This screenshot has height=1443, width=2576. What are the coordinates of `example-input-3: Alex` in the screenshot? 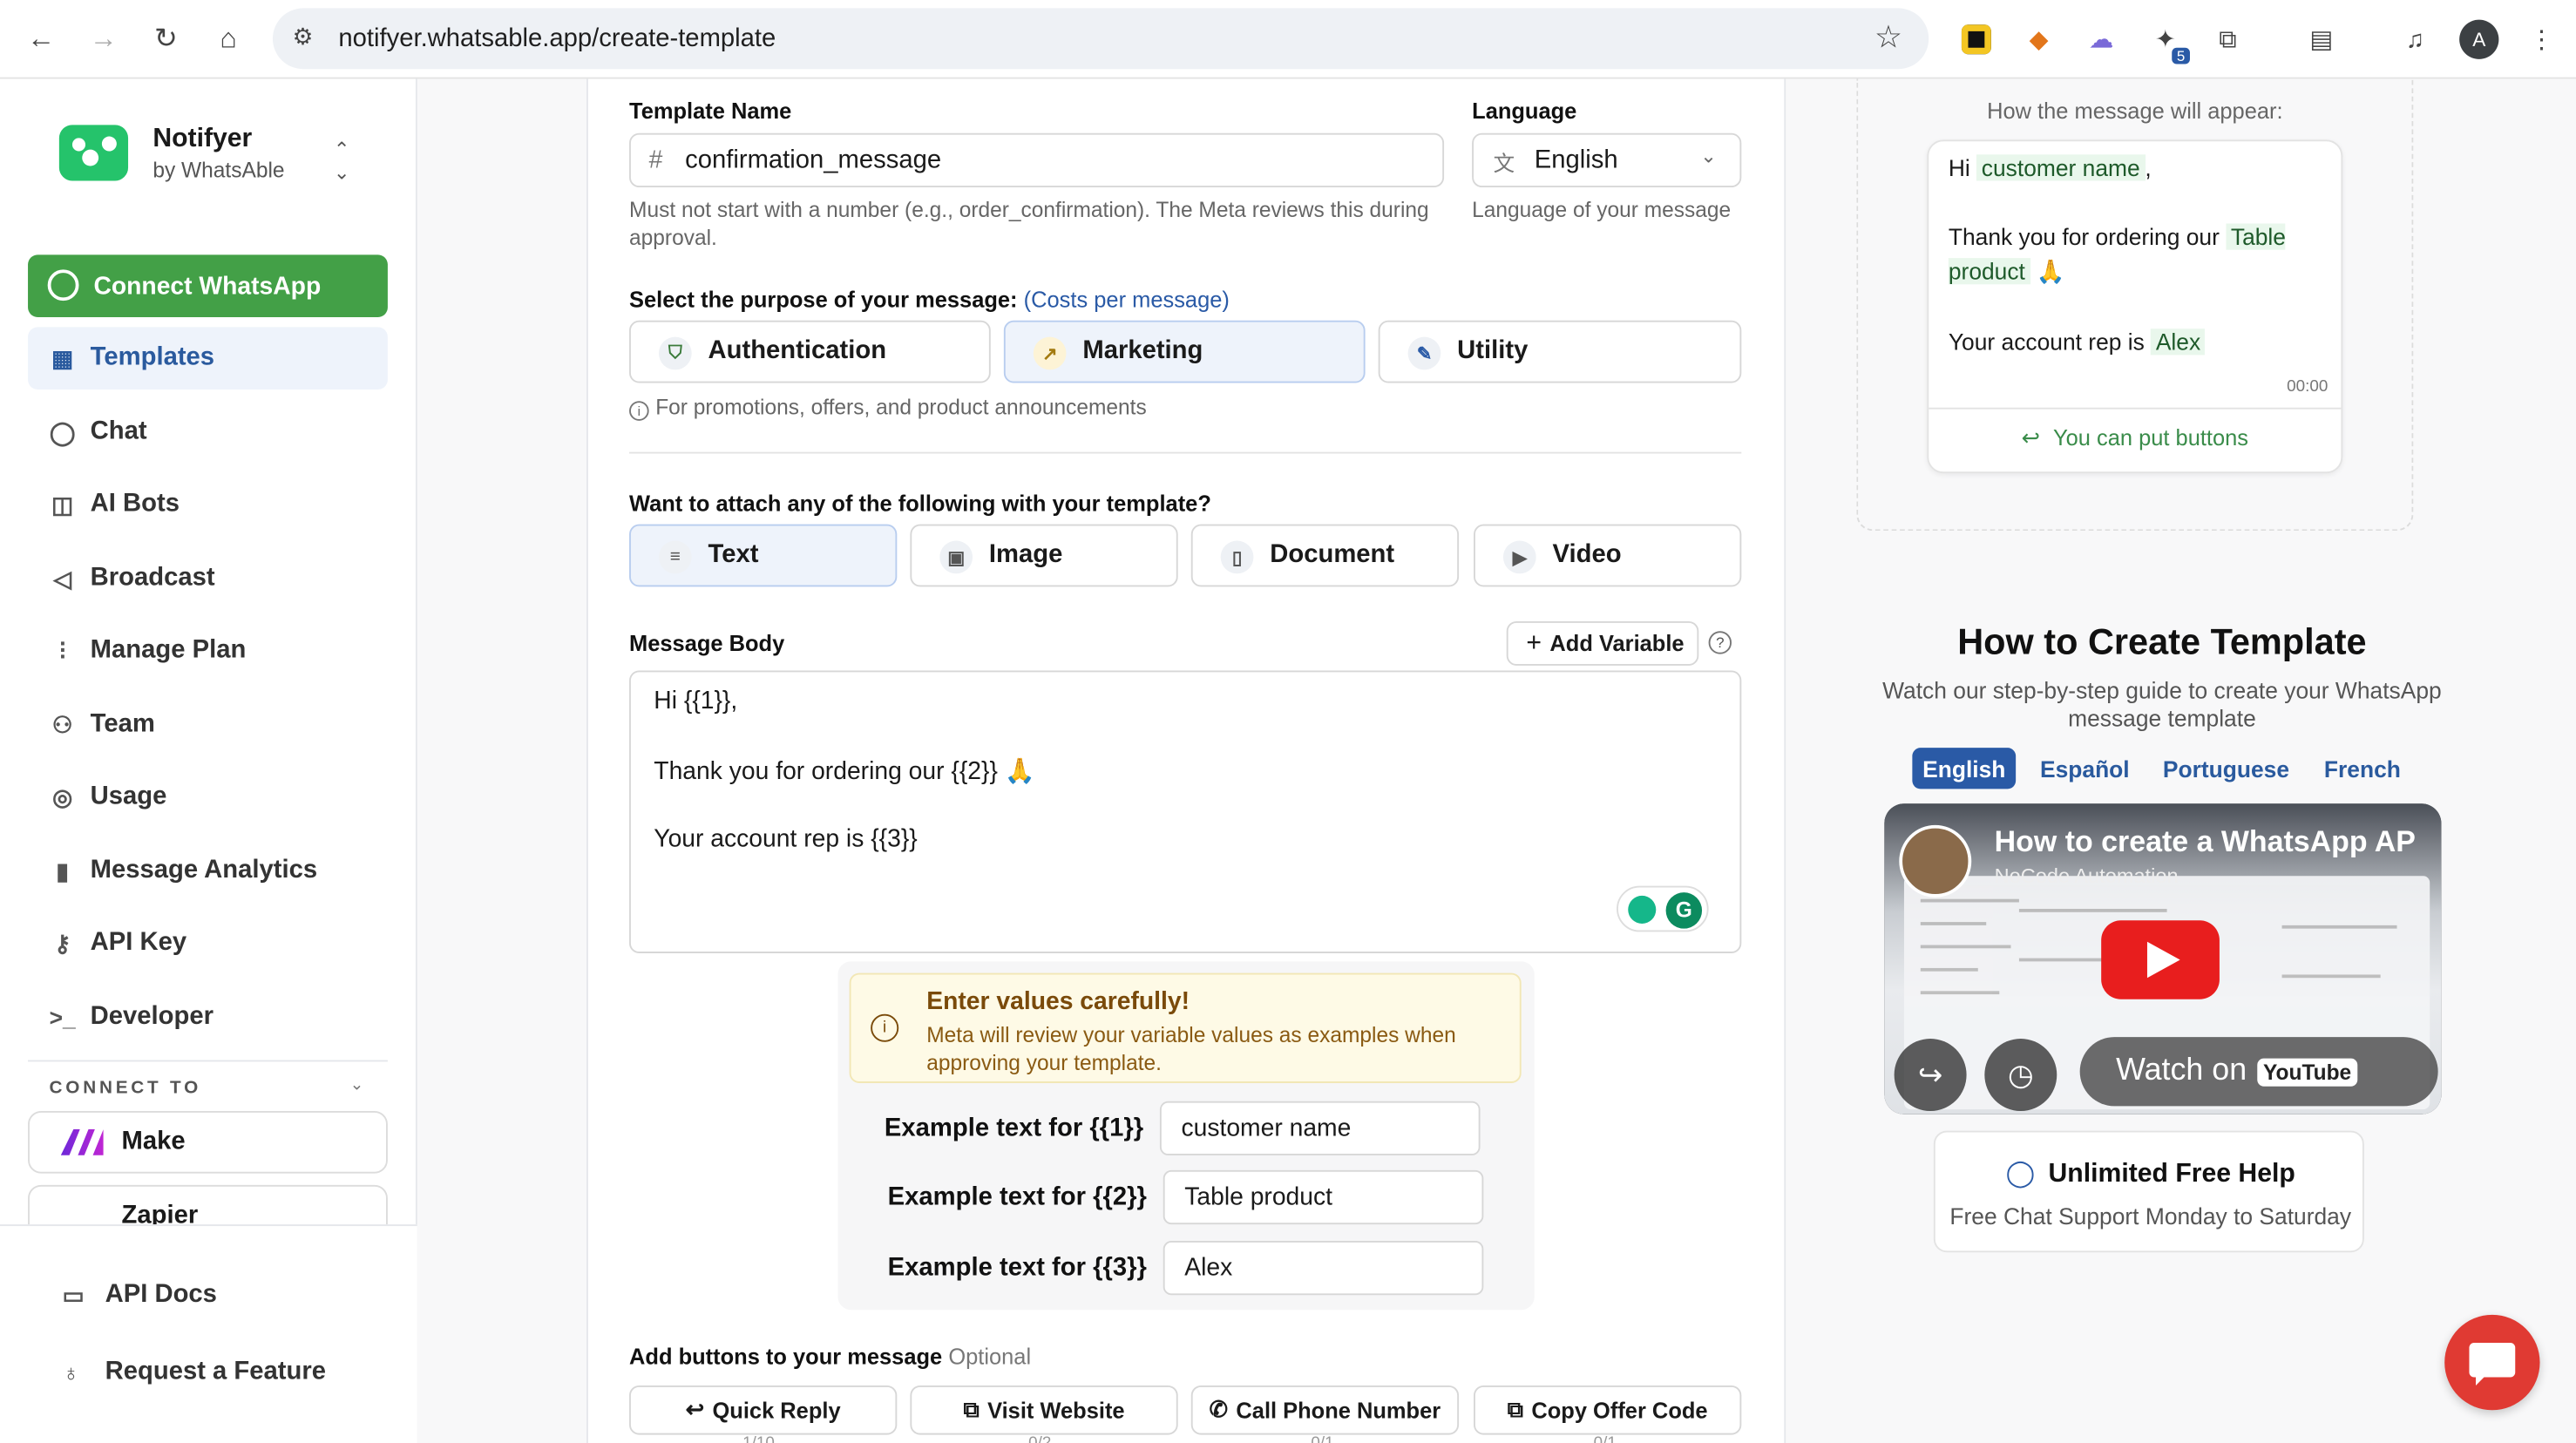 It's located at (1324, 1268).